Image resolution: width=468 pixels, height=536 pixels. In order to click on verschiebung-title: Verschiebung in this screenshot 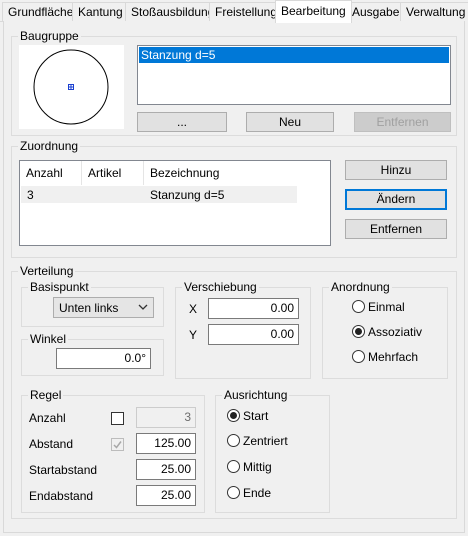, I will do `click(220, 287)`.